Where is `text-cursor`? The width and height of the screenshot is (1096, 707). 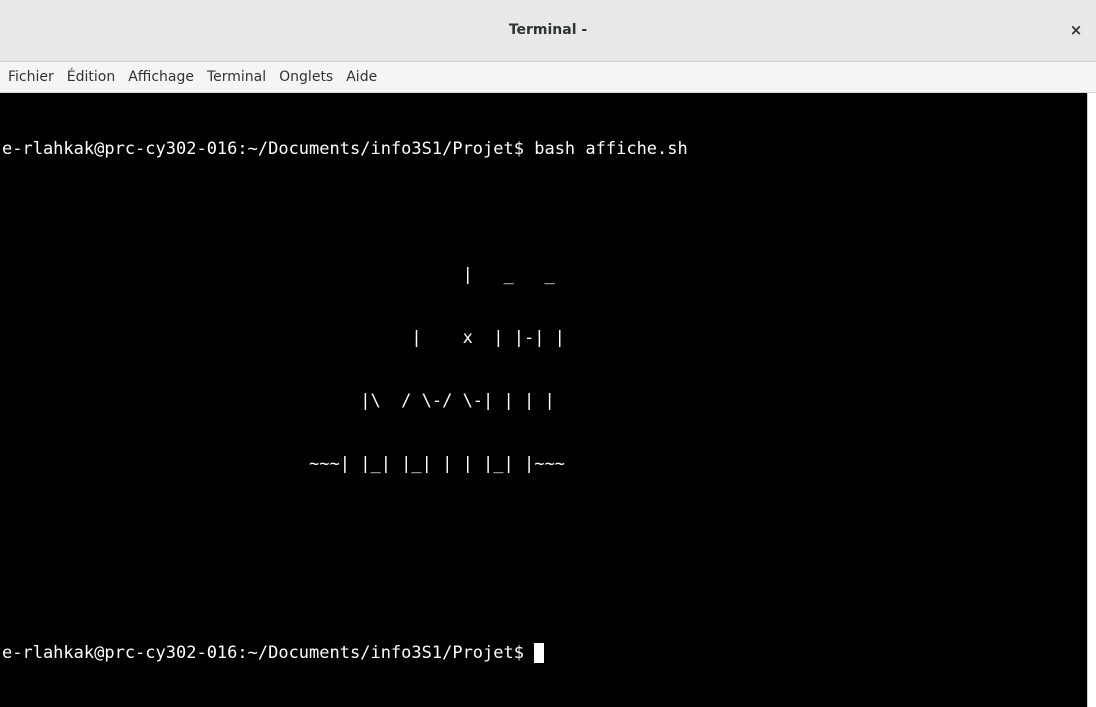 text-cursor is located at coordinates (539, 653).